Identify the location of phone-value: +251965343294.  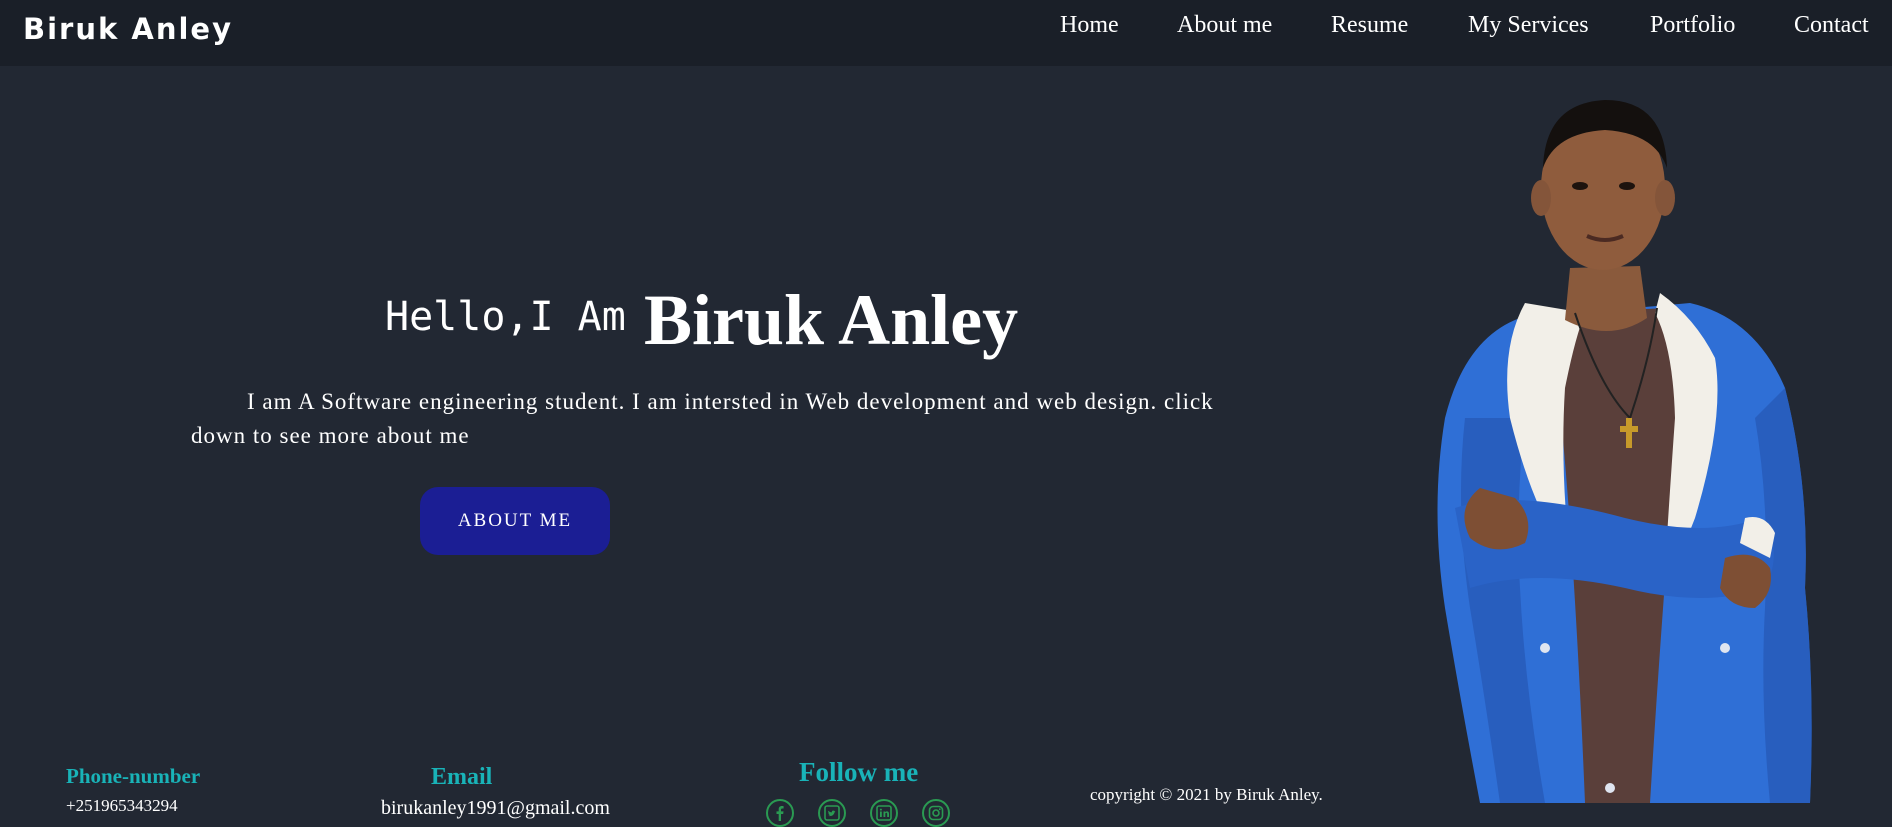
(122, 805).